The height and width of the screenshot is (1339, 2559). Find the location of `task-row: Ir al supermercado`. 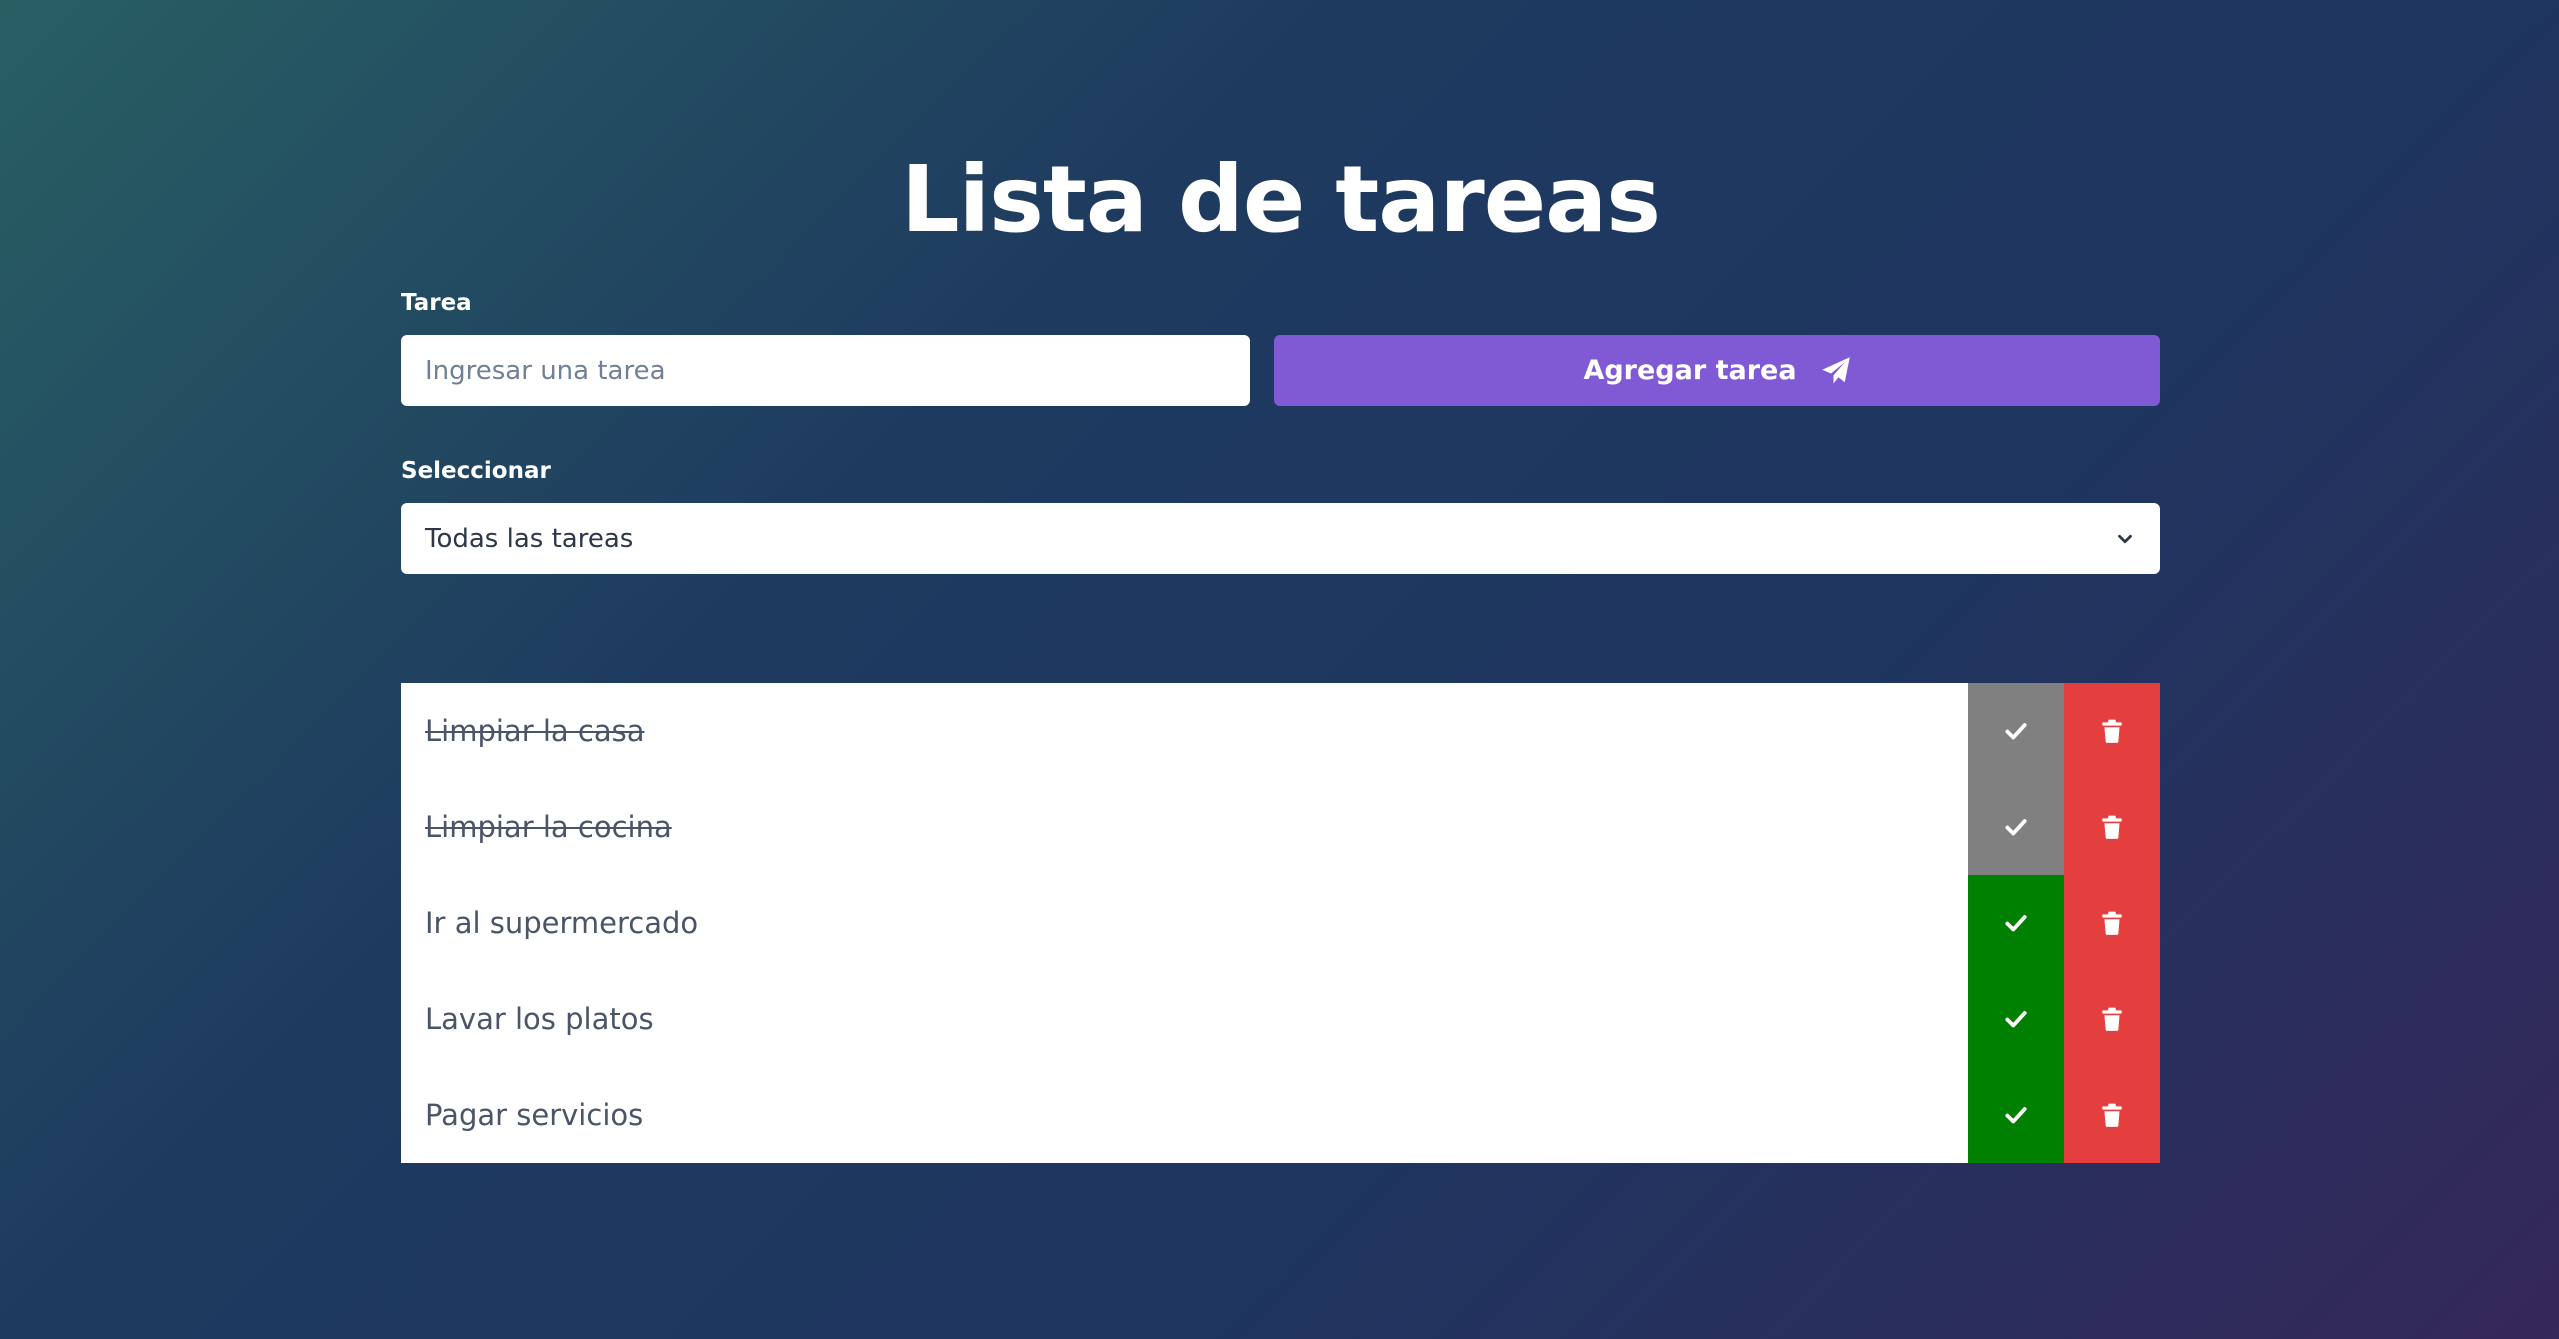

task-row: Ir al supermercado is located at coordinates (1280, 923).